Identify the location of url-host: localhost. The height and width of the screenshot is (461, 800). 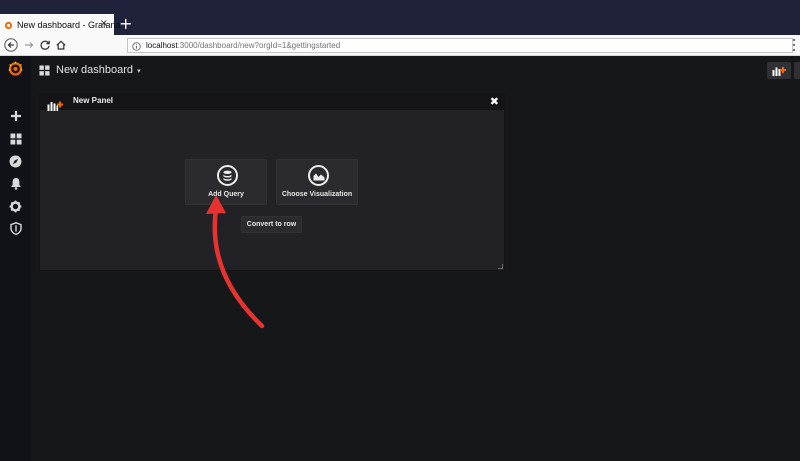
(162, 45).